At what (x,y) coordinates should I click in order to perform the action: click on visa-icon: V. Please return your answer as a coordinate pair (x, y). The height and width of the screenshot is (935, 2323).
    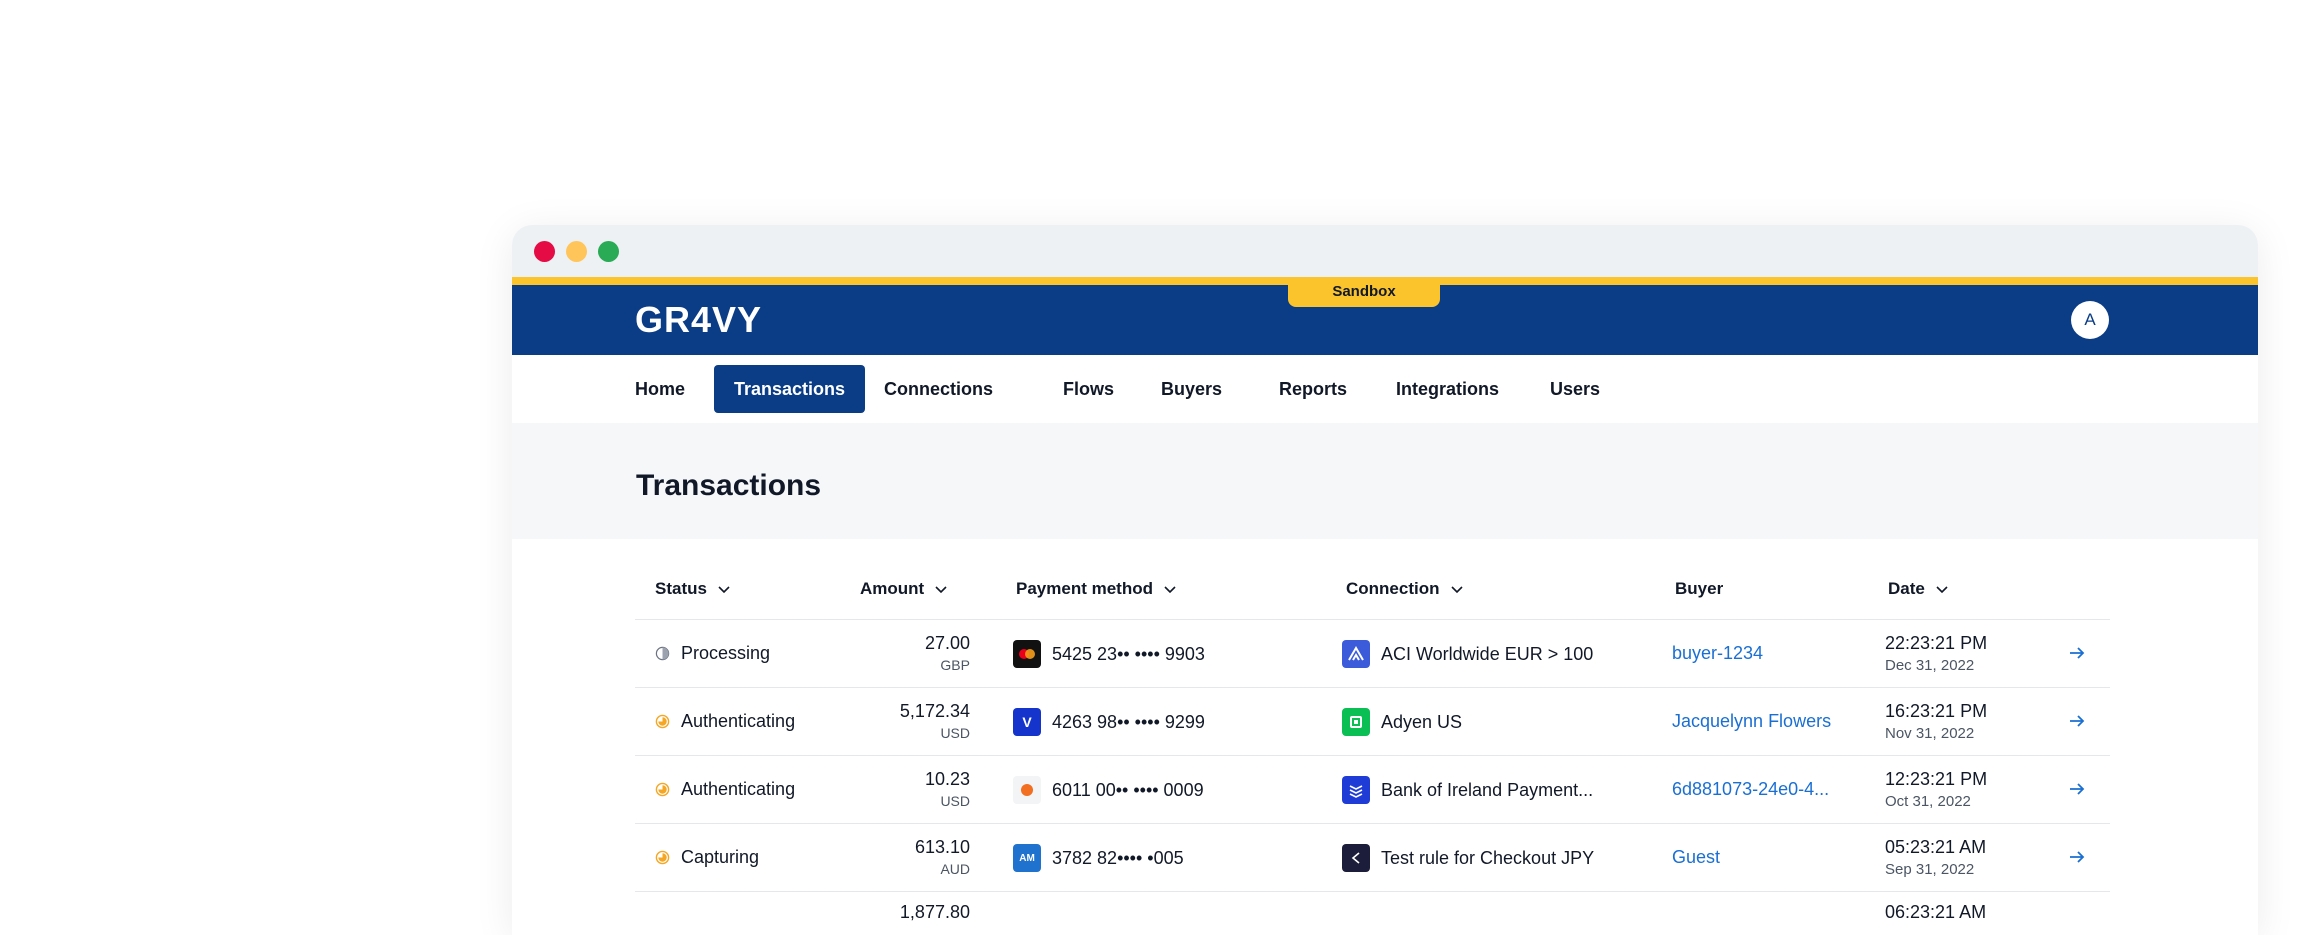
    Looking at the image, I should click on (1027, 722).